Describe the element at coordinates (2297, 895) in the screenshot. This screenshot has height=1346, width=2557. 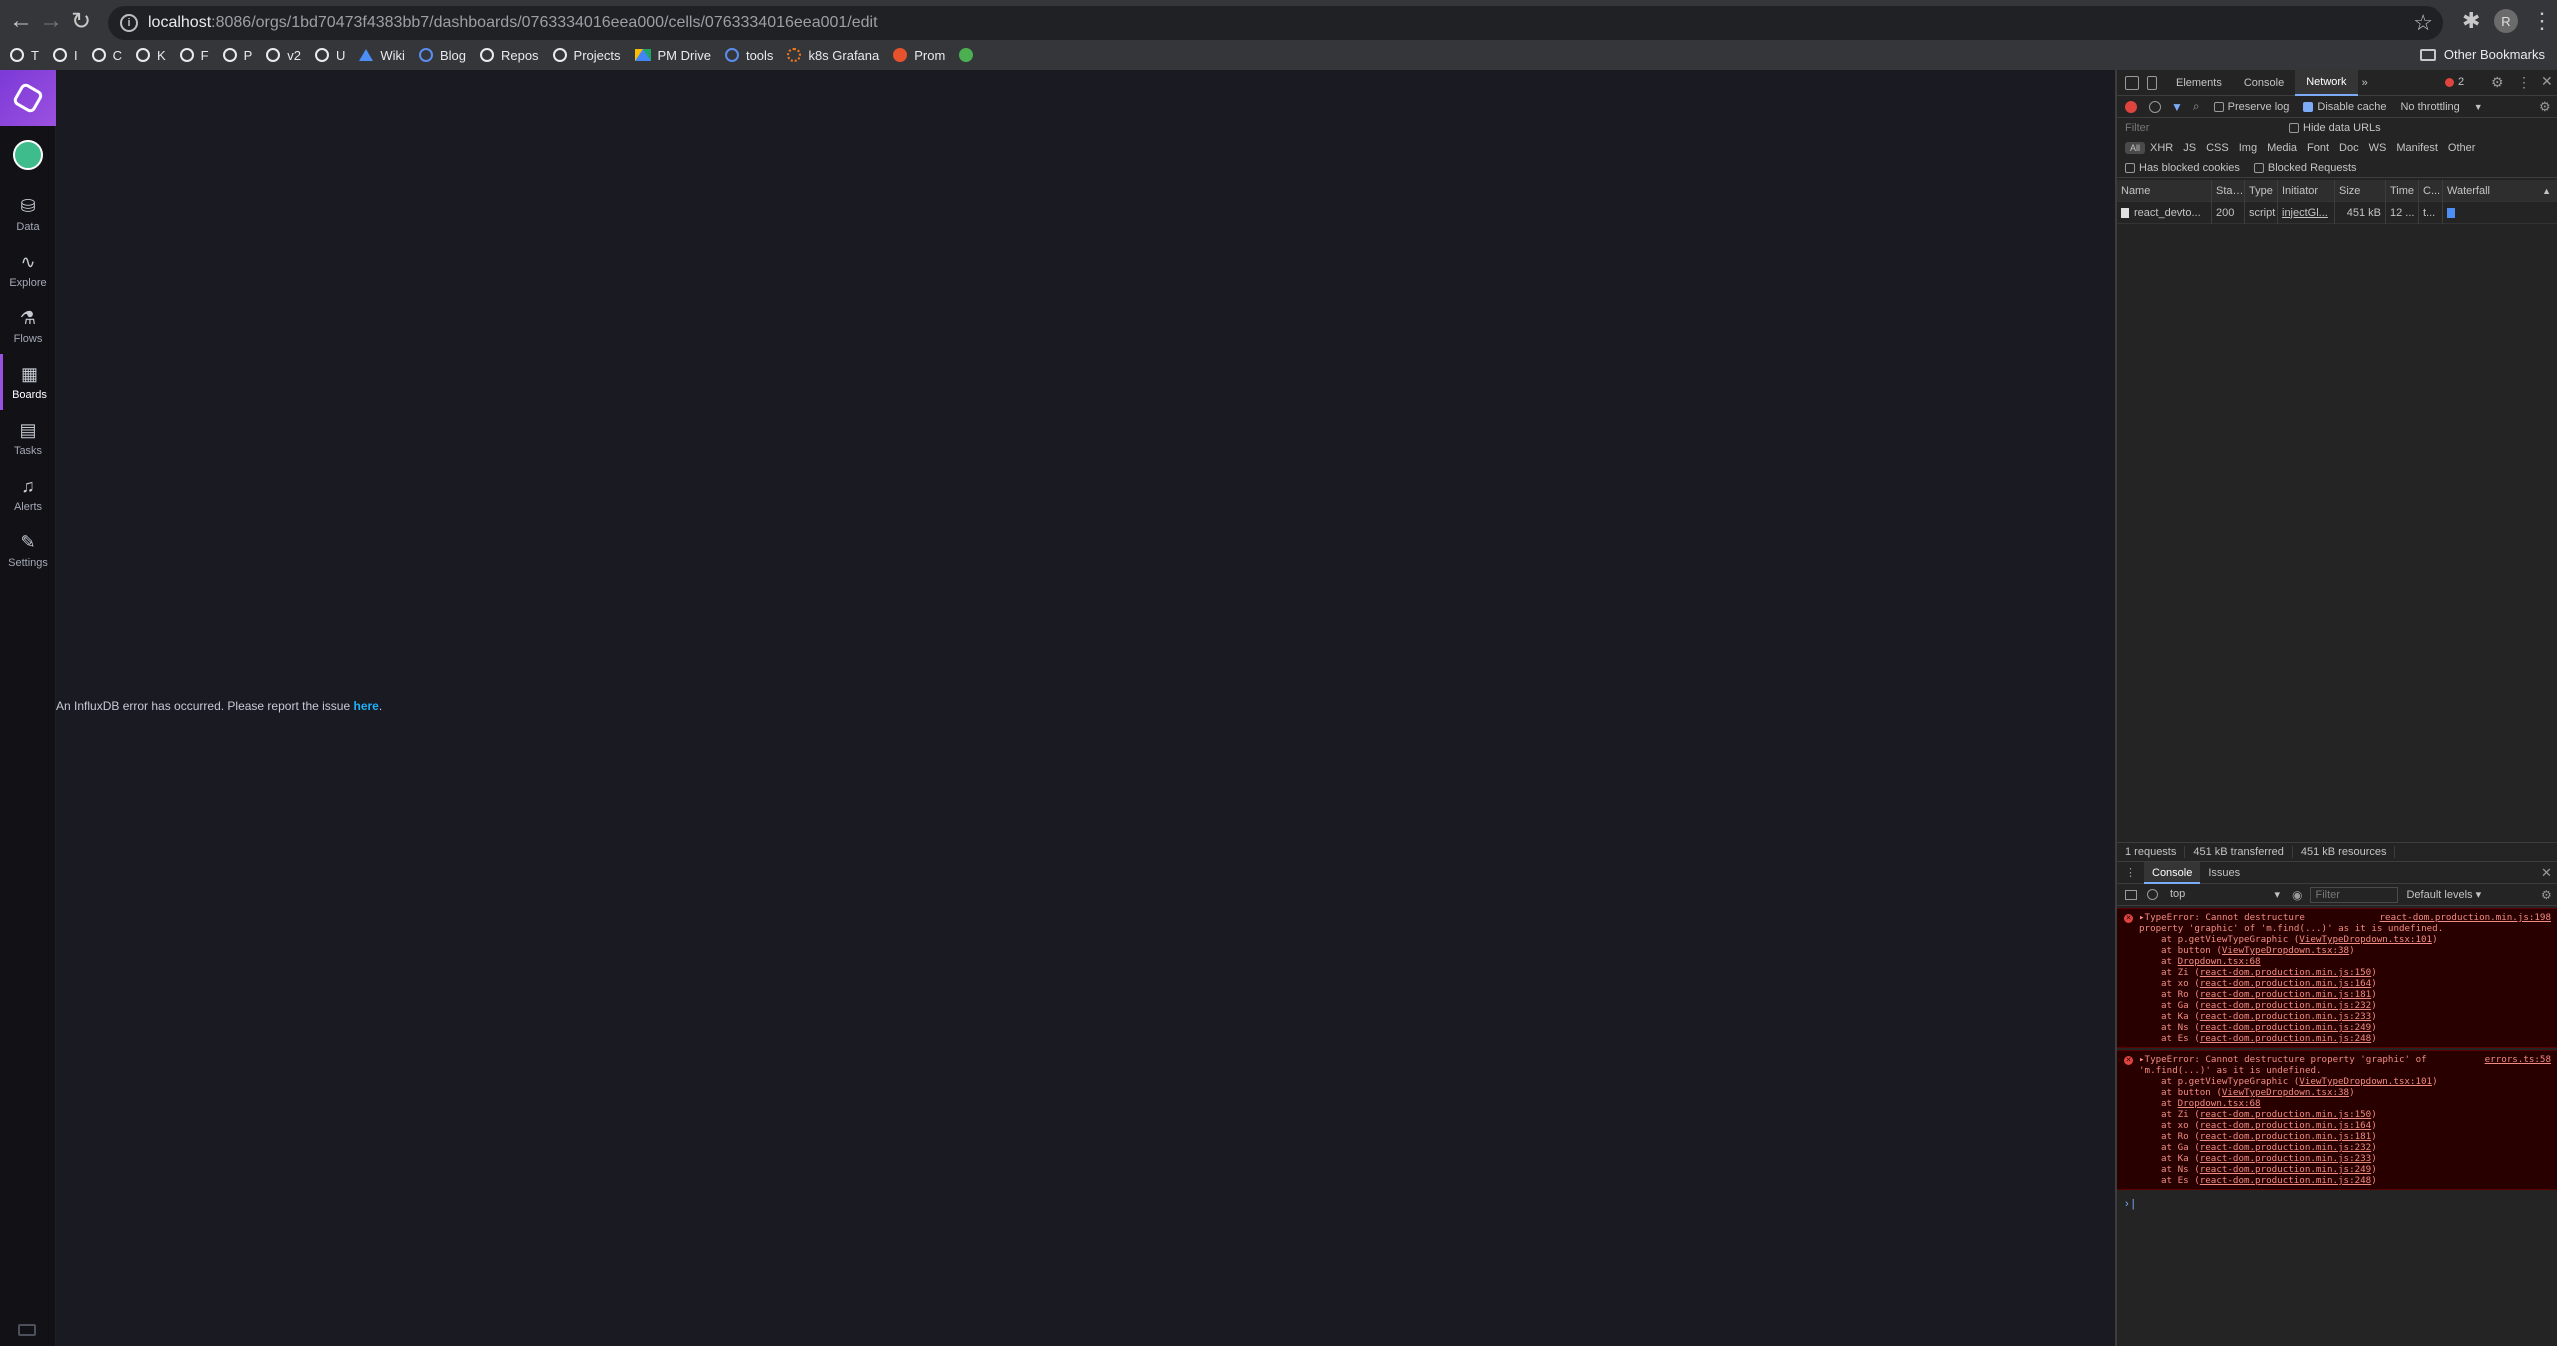
I see `live-expression-eye-icon: ◉` at that location.